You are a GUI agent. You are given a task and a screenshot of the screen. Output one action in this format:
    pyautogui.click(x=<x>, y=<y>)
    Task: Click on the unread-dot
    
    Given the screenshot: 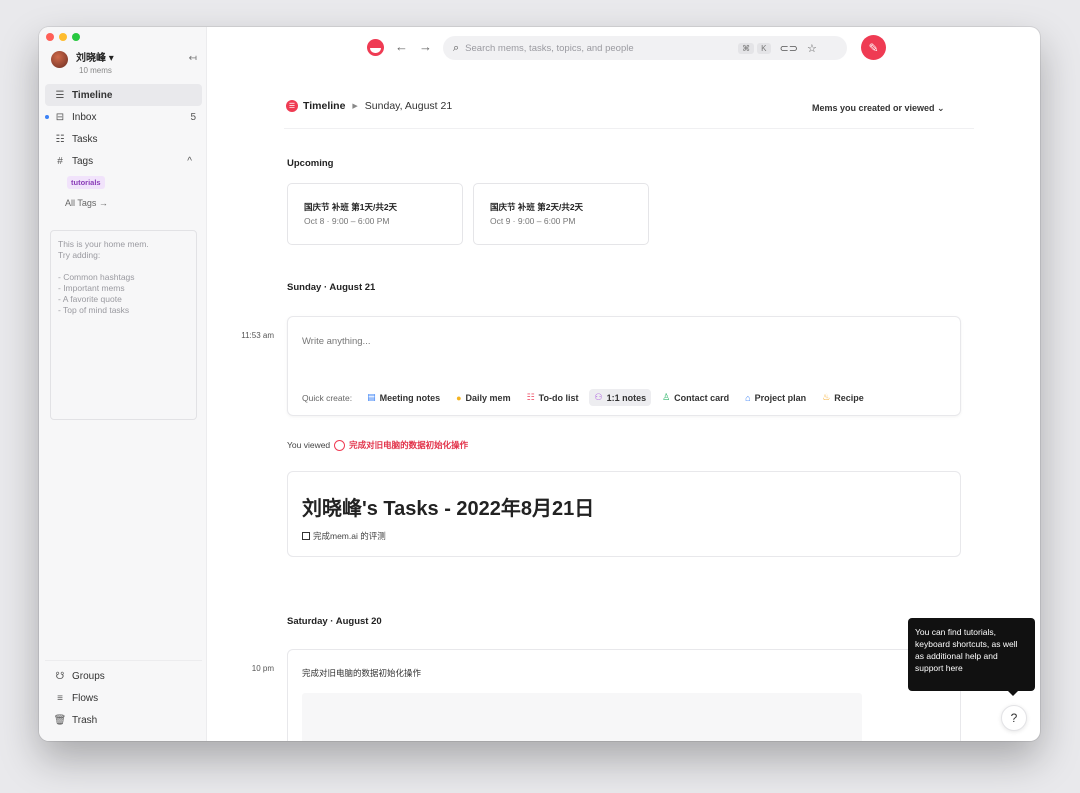 What is the action you would take?
    pyautogui.click(x=47, y=117)
    